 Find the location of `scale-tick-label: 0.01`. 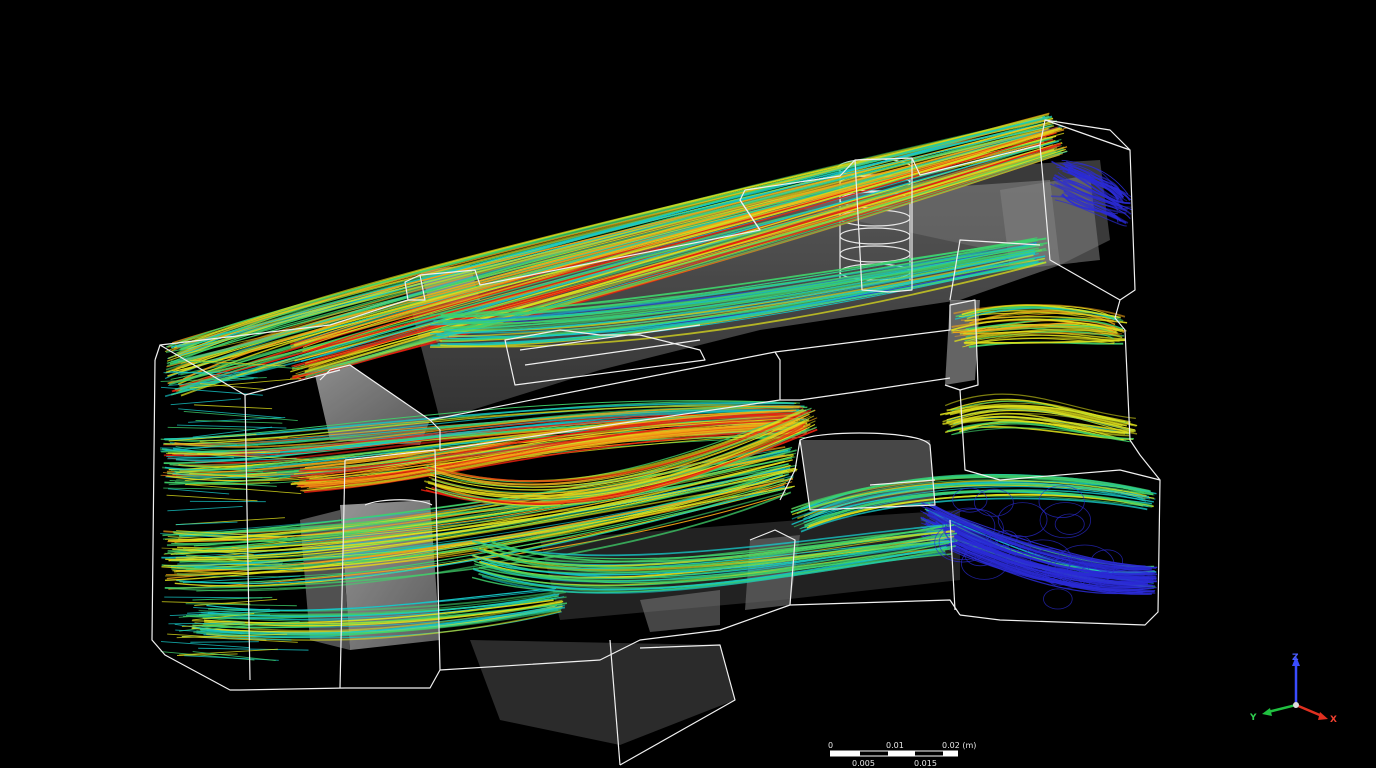

scale-tick-label: 0.01 is located at coordinates (895, 745).